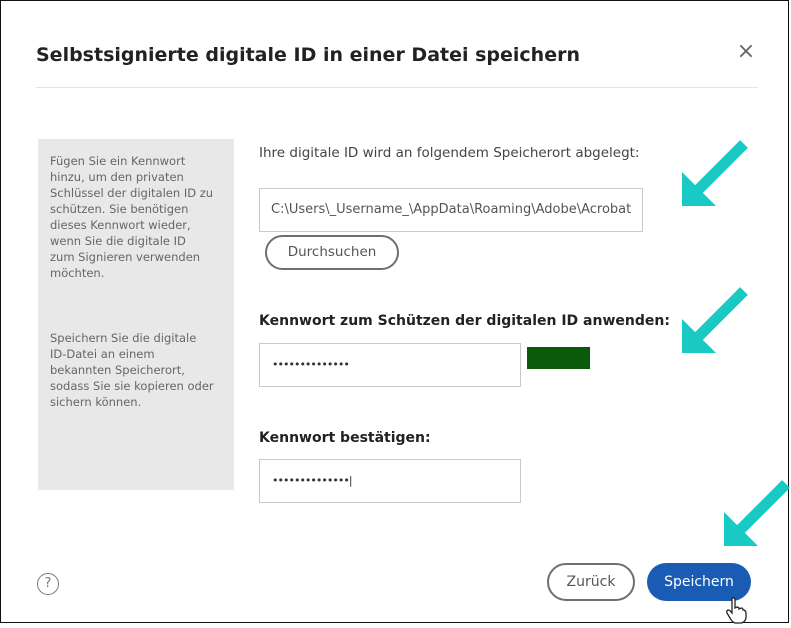  What do you see at coordinates (591, 582) in the screenshot?
I see `back-button: Zurück` at bounding box center [591, 582].